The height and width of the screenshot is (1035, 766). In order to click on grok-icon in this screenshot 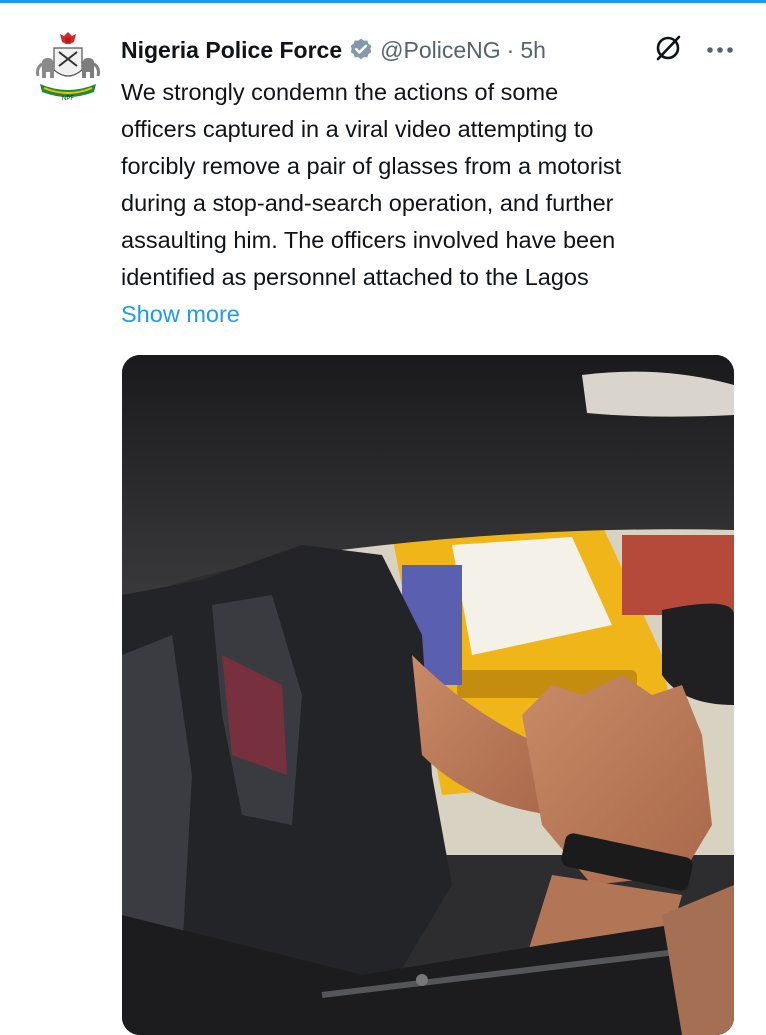, I will do `click(668, 48)`.